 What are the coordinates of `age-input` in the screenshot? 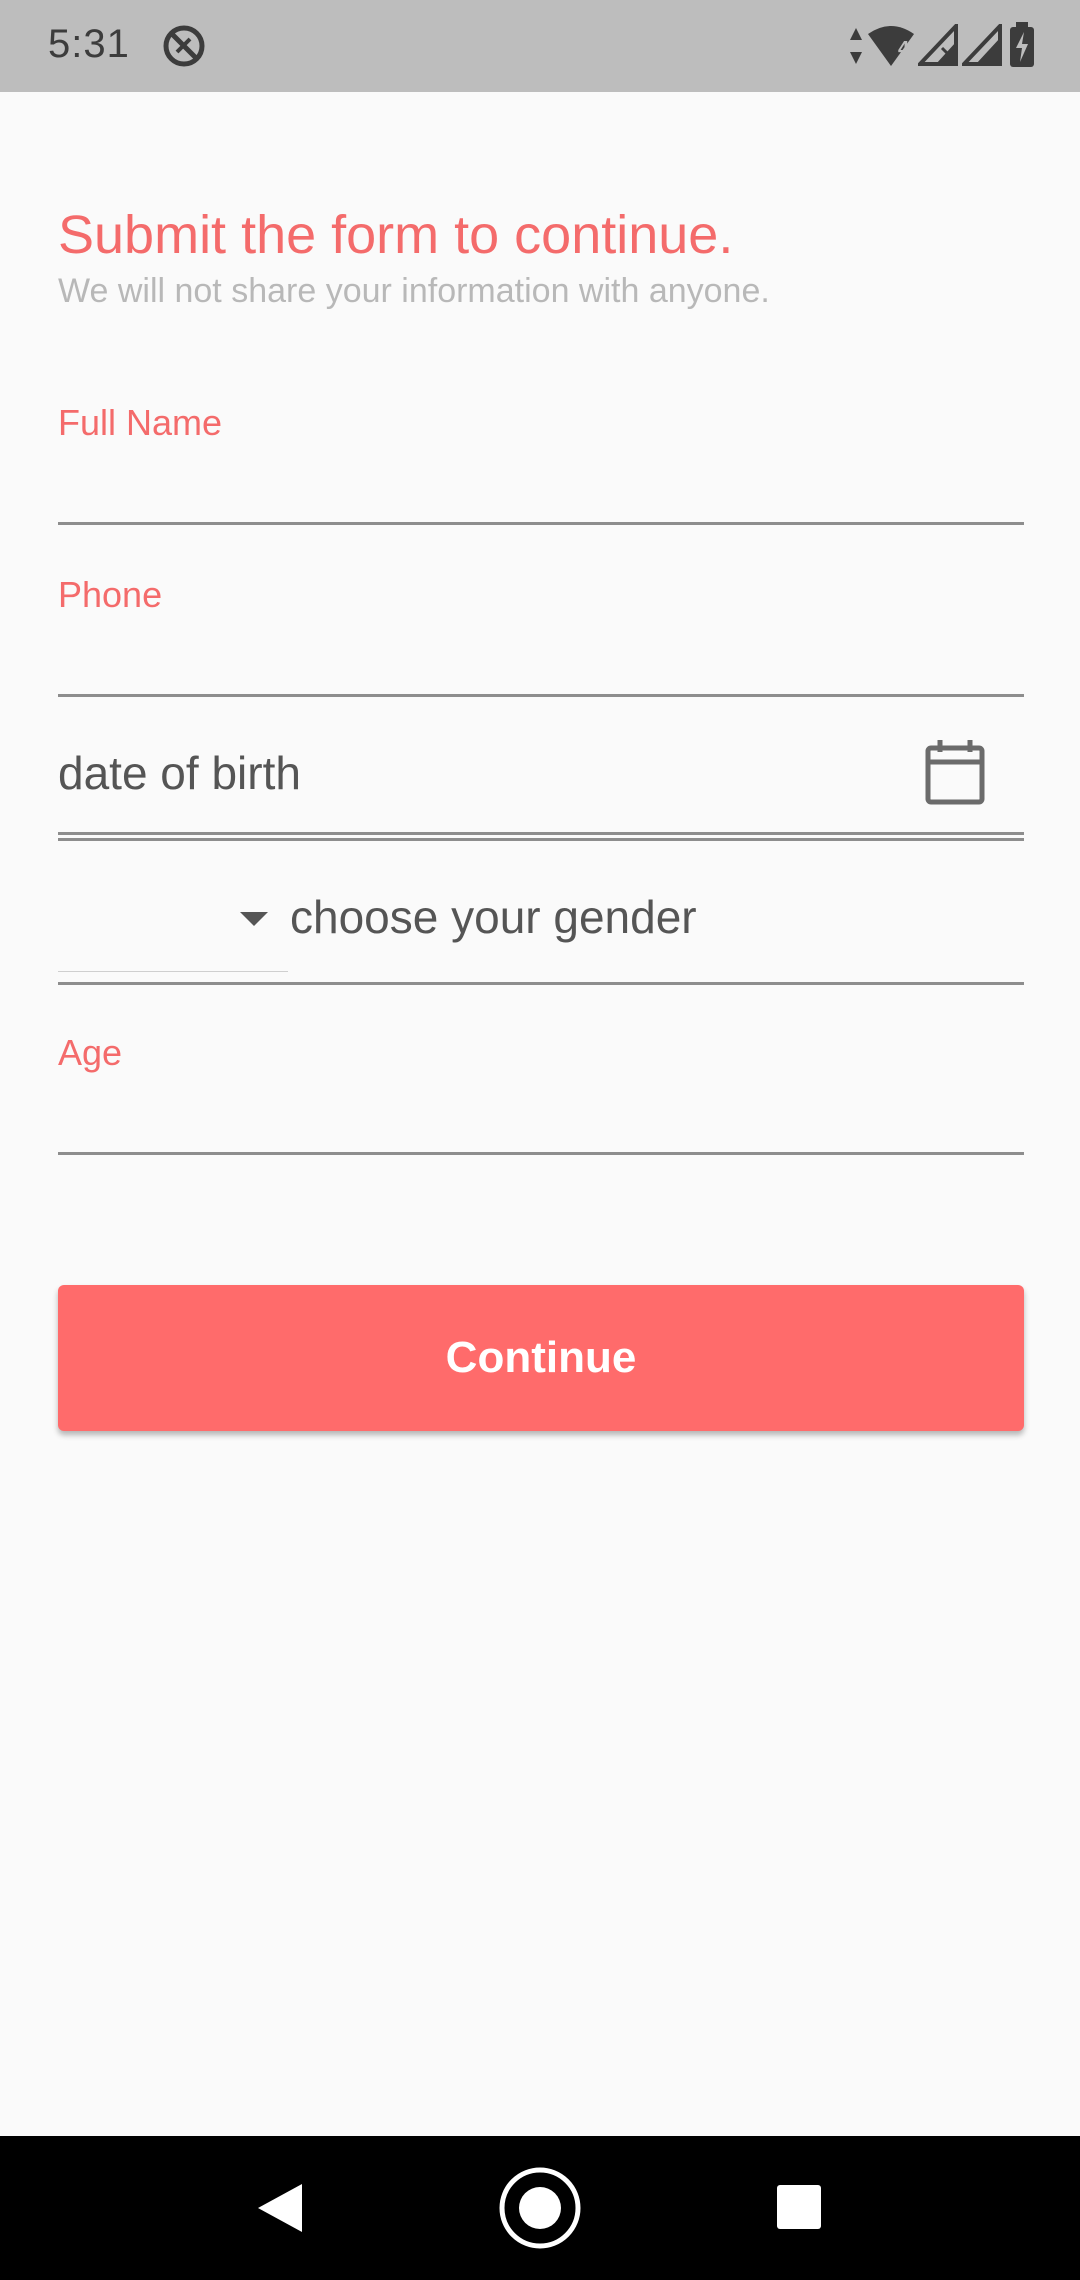 It's located at (543, 1112).